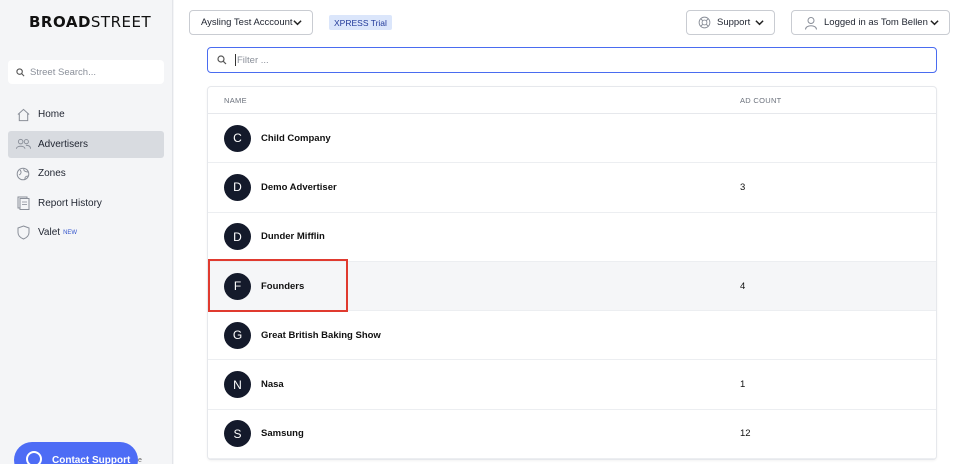  I want to click on contact-support-label: Contact Support, so click(91, 459).